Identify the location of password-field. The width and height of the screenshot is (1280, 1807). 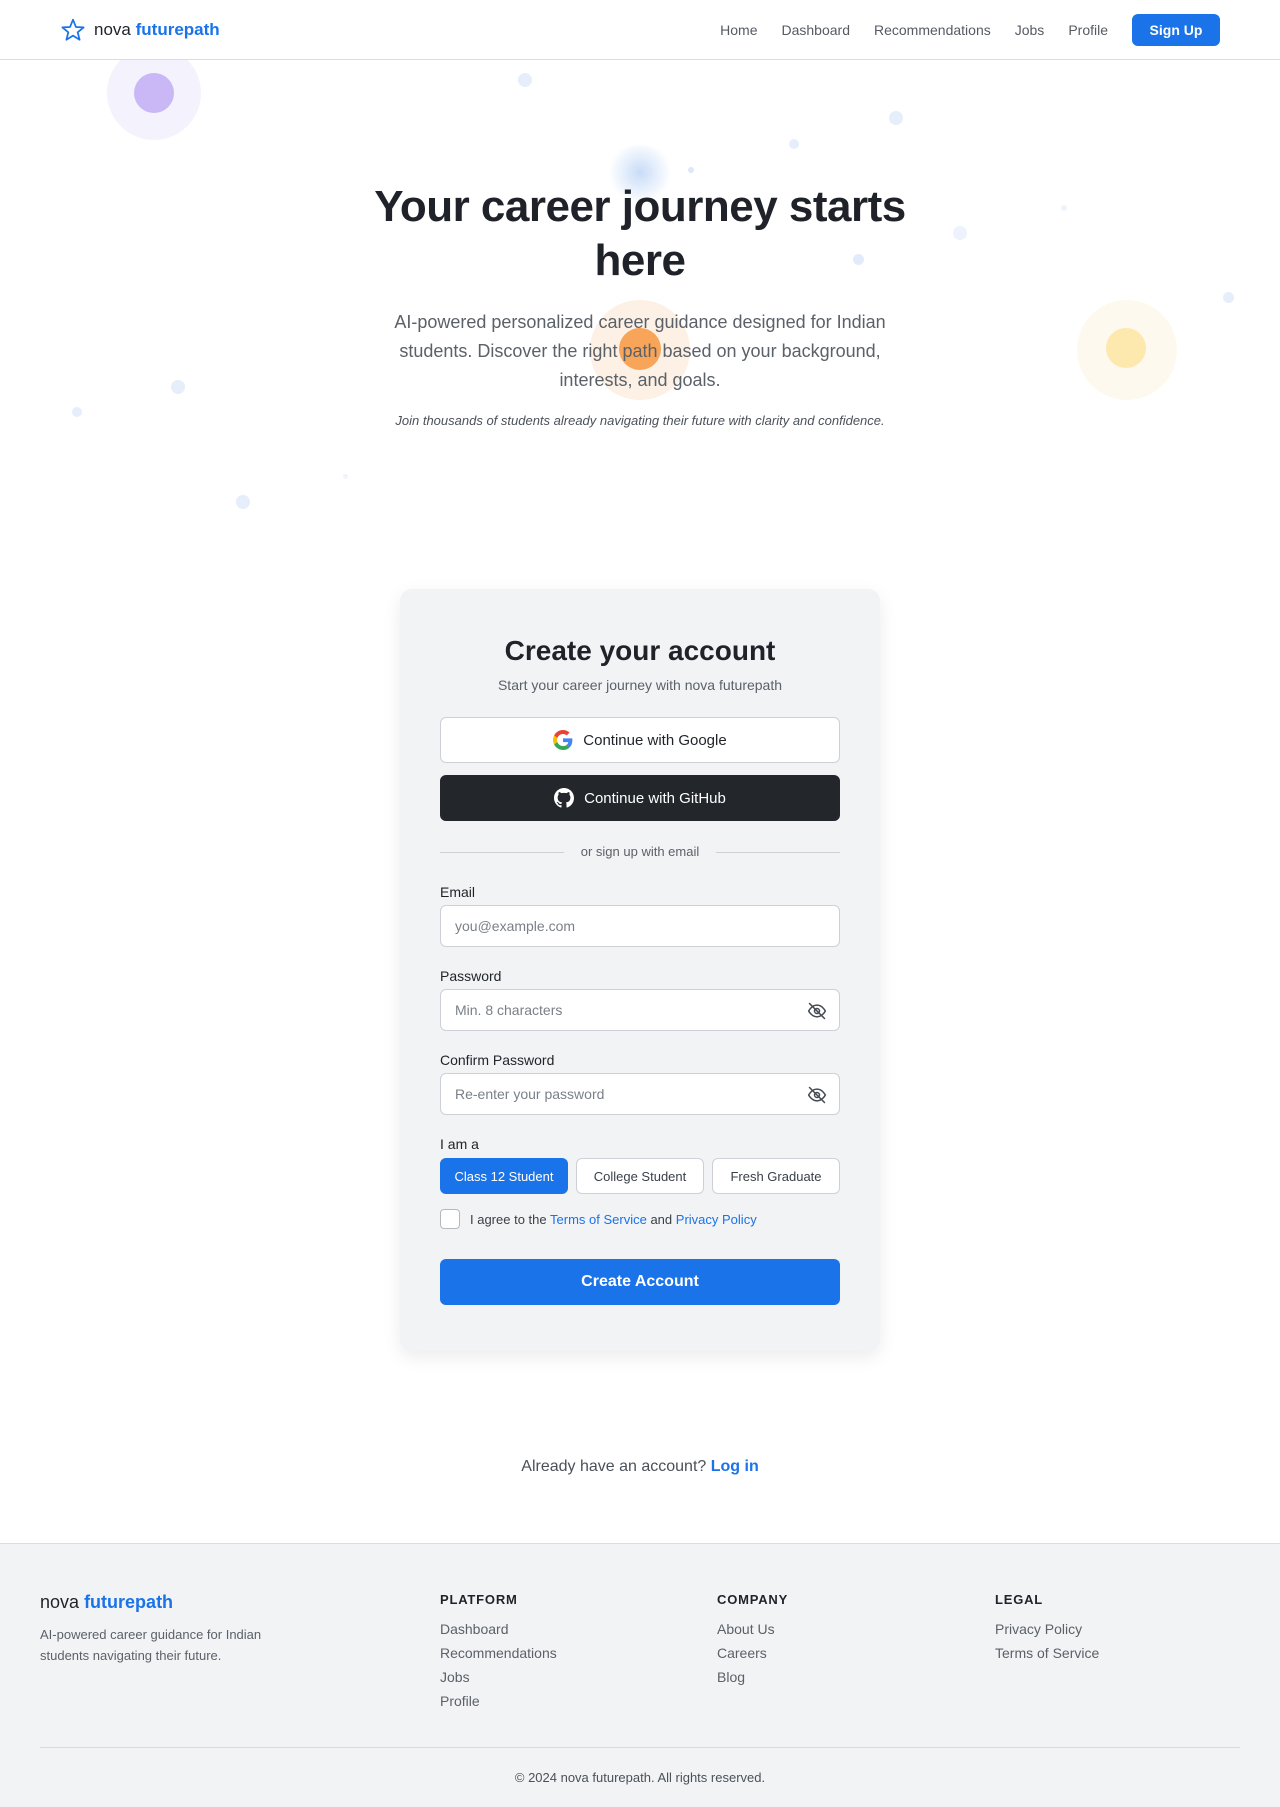
(640, 1010).